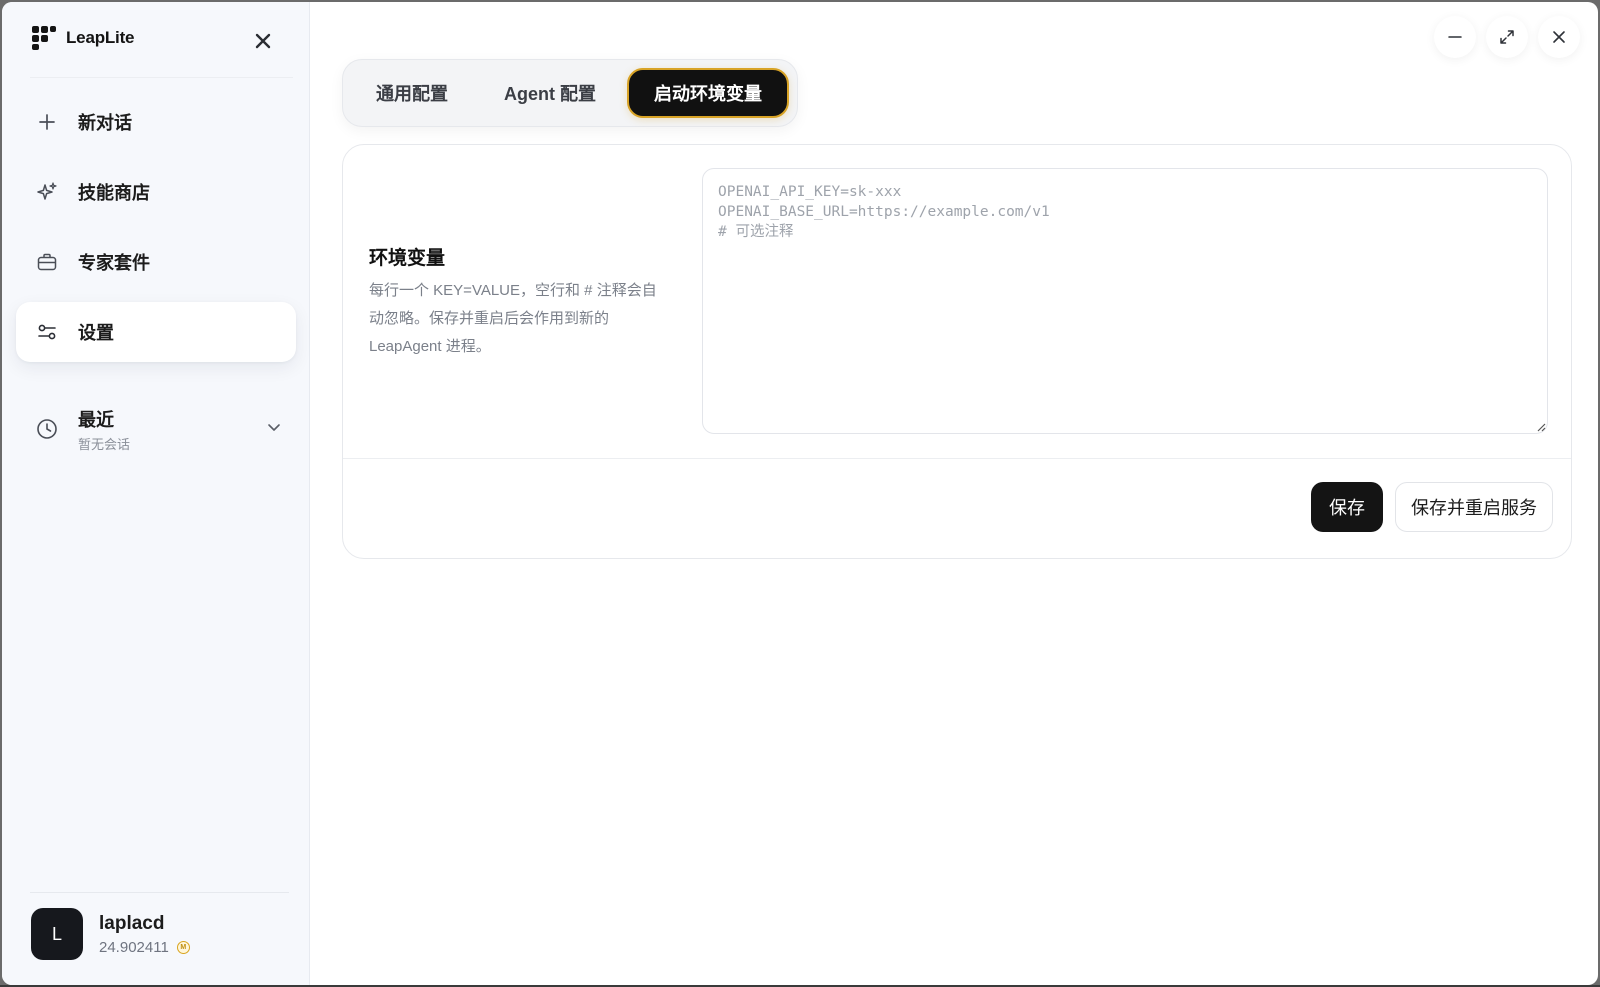 This screenshot has width=1600, height=987. Describe the element at coordinates (96, 419) in the screenshot. I see `recent-title: 最近` at that location.